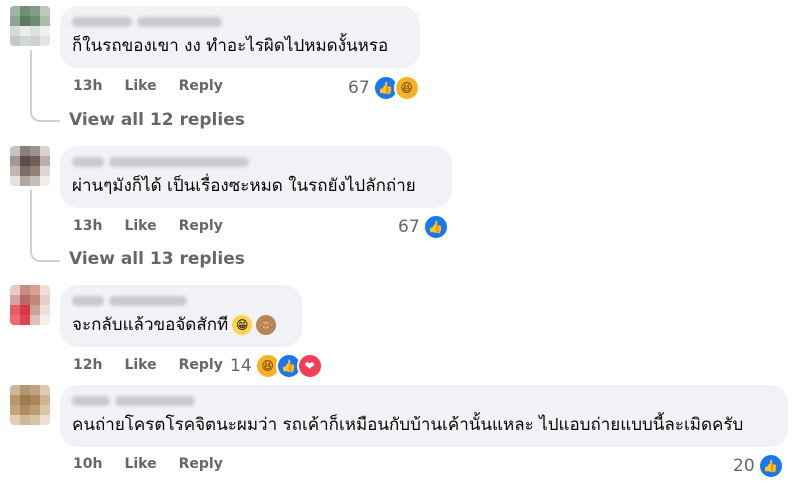  Describe the element at coordinates (87, 365) in the screenshot. I see `timestamp: 12h` at that location.